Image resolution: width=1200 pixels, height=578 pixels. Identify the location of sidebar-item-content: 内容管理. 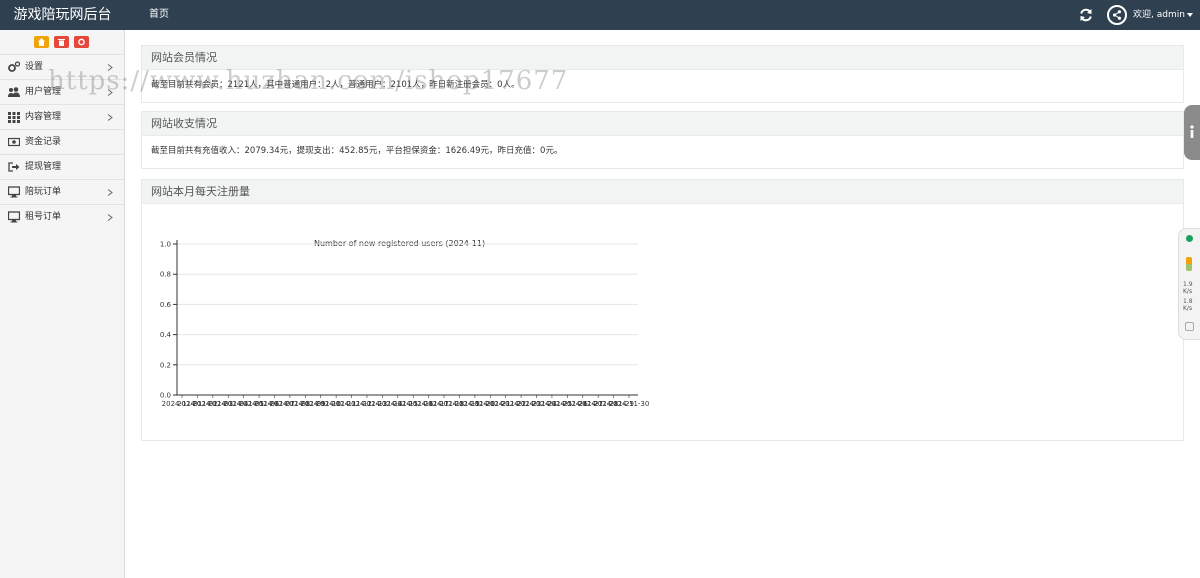
(62, 116).